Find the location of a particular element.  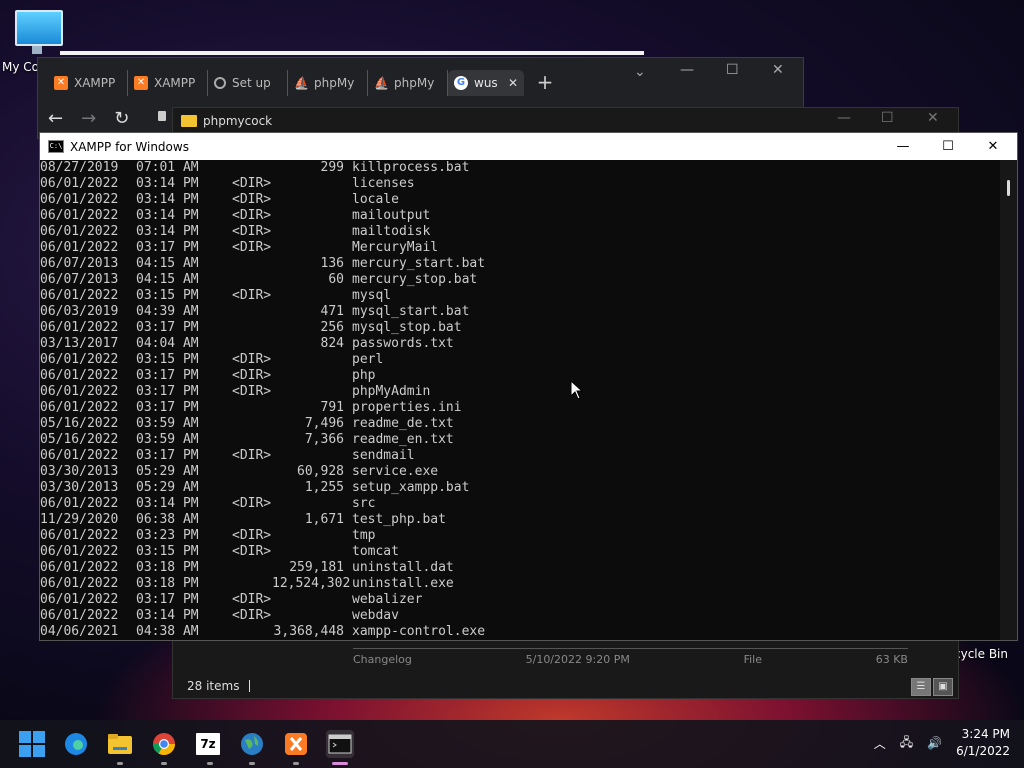

console-date: 08/27/2019 is located at coordinates (79, 167).